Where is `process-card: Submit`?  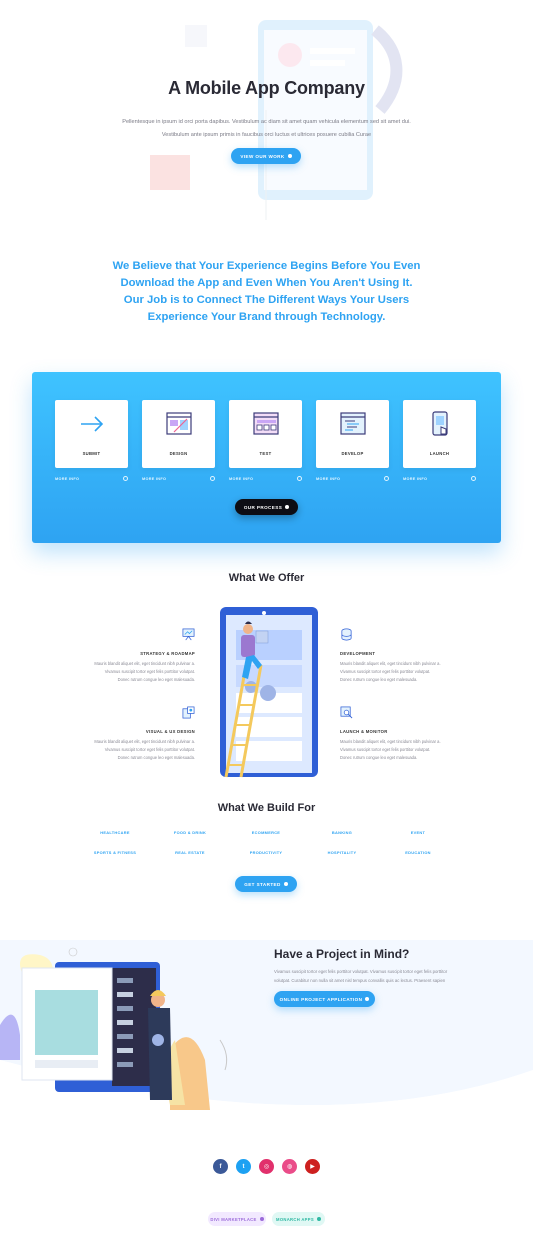
process-card: Submit is located at coordinates (91, 434).